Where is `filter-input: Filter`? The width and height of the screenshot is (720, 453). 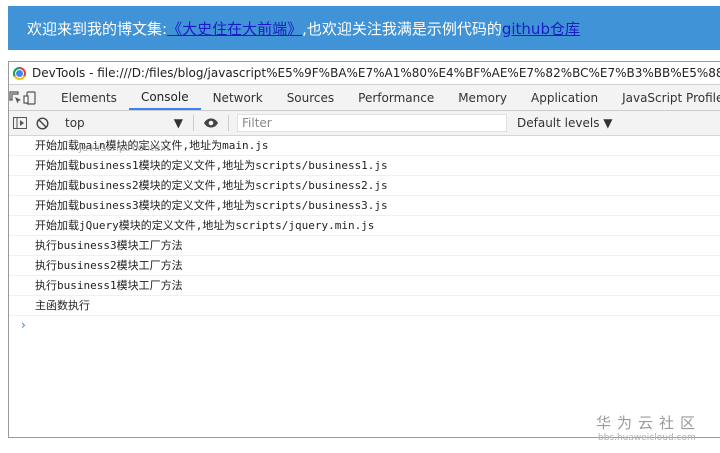
filter-input: Filter is located at coordinates (372, 123).